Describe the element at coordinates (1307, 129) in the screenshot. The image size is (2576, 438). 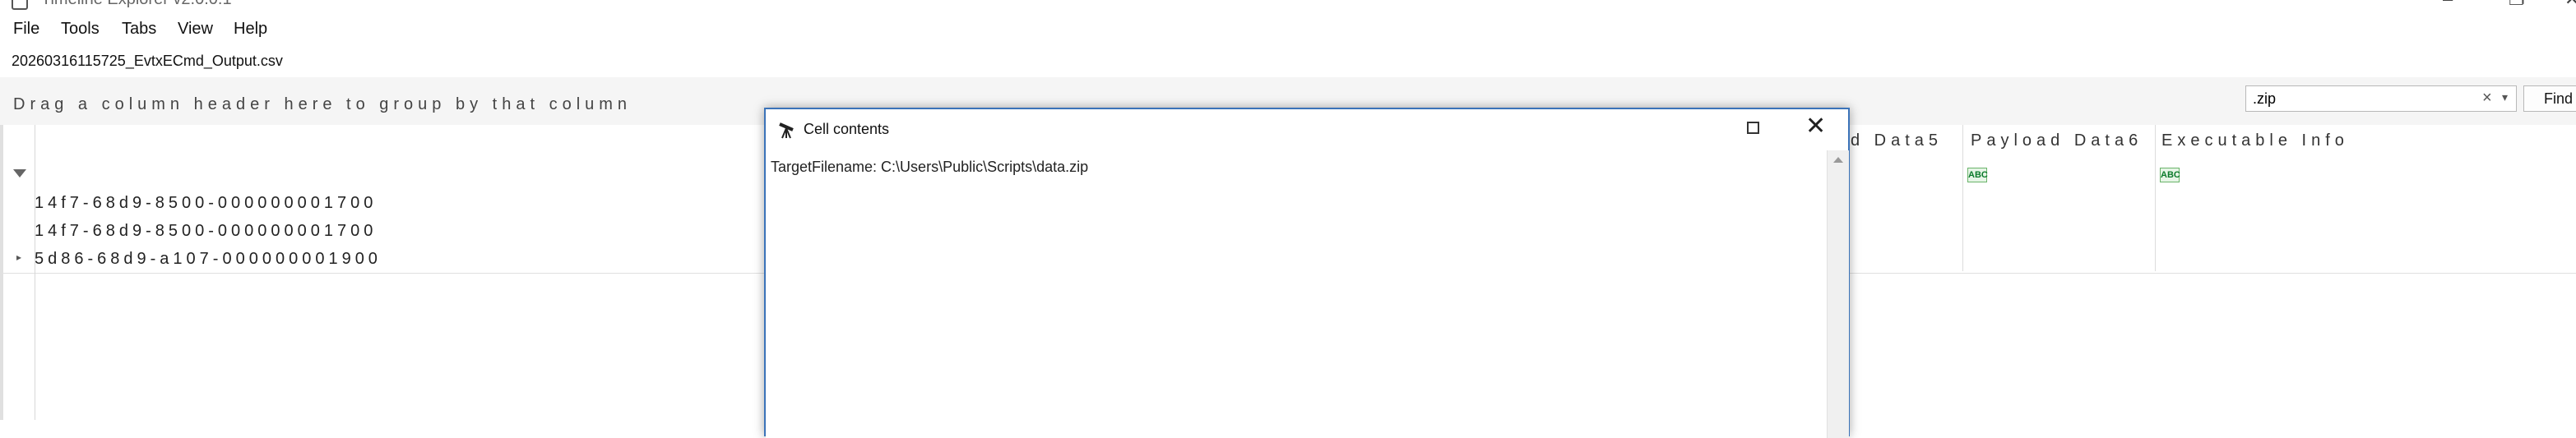
I see `dialog-titlebar: Cell contents ✕` at that location.